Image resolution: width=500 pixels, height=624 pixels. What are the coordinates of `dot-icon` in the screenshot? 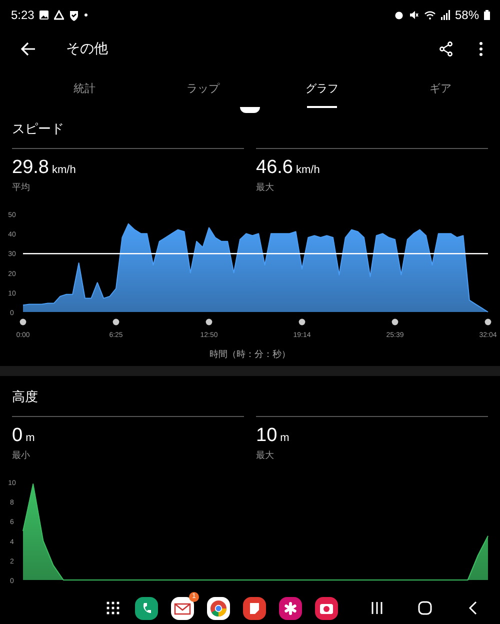 It's located at (86, 15).